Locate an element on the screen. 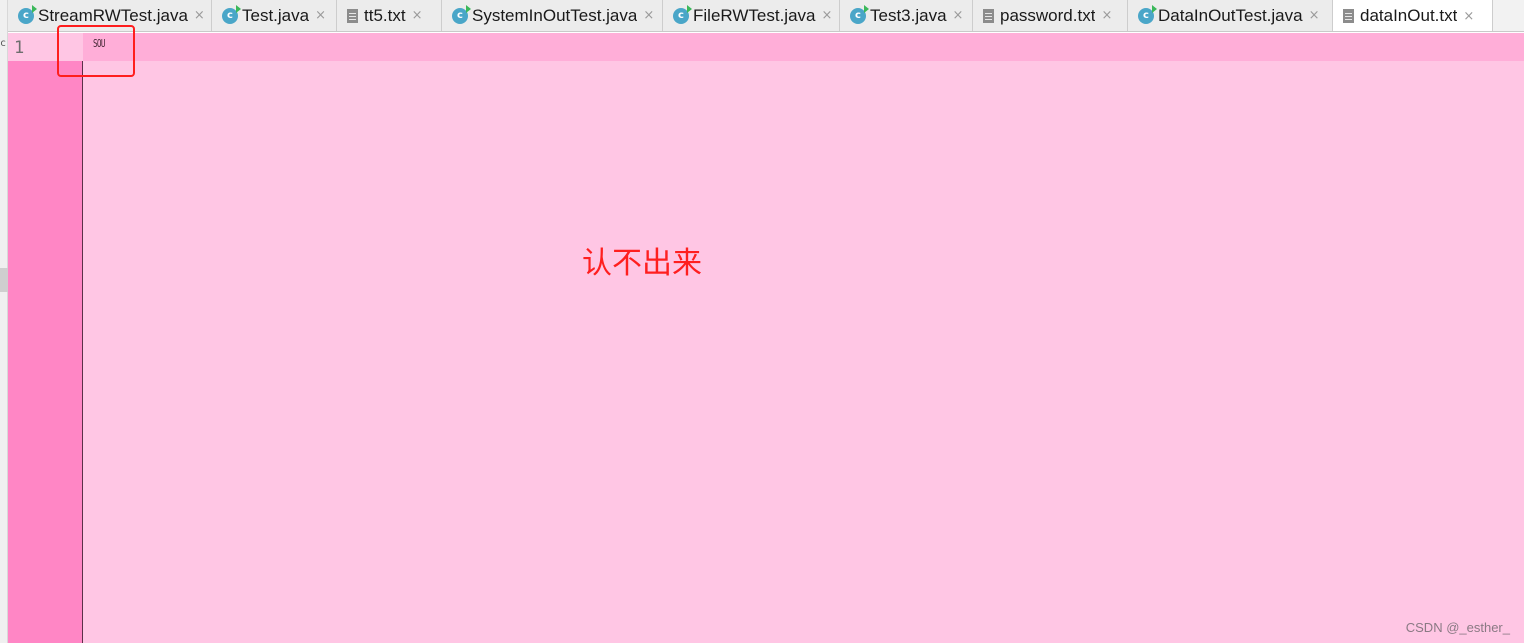 The width and height of the screenshot is (1524, 643). tab-password: password.txt × is located at coordinates (1050, 15).